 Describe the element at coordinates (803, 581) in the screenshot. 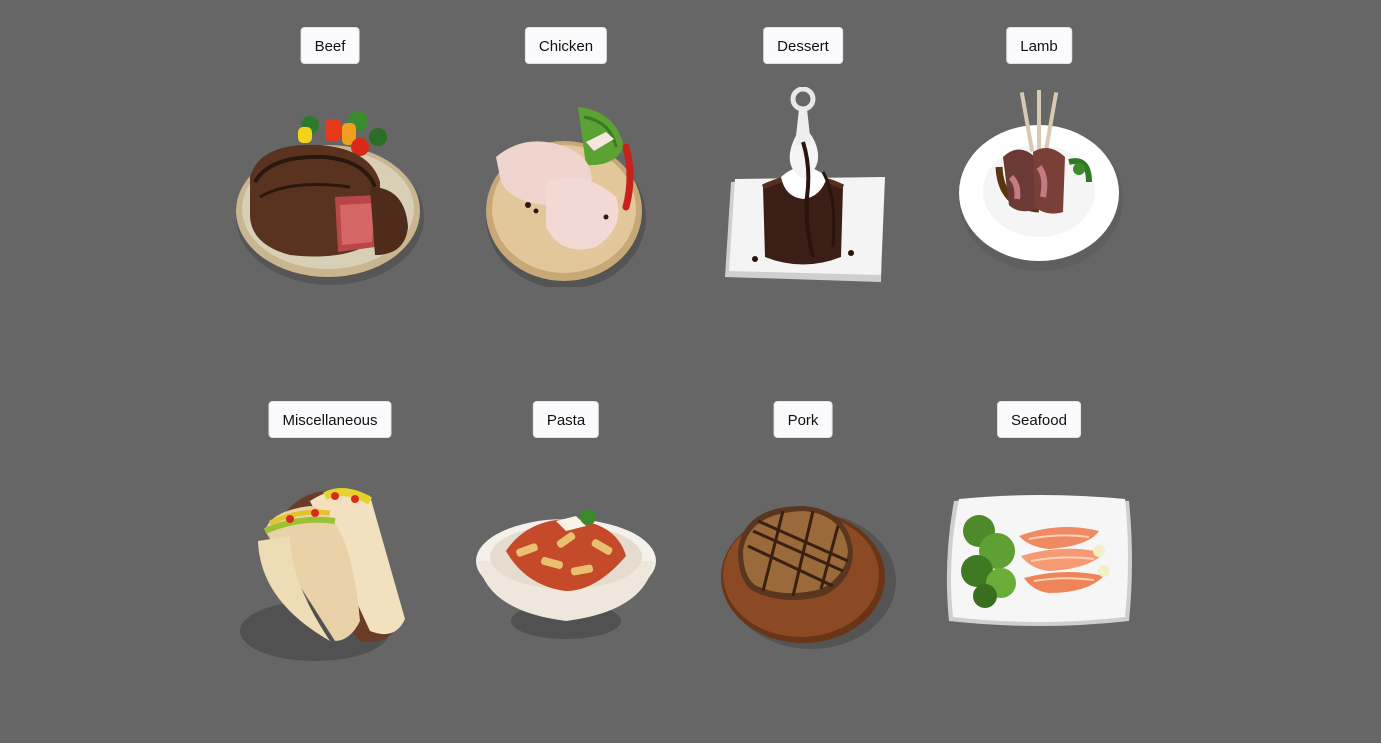

I see `pork-chop-image` at that location.